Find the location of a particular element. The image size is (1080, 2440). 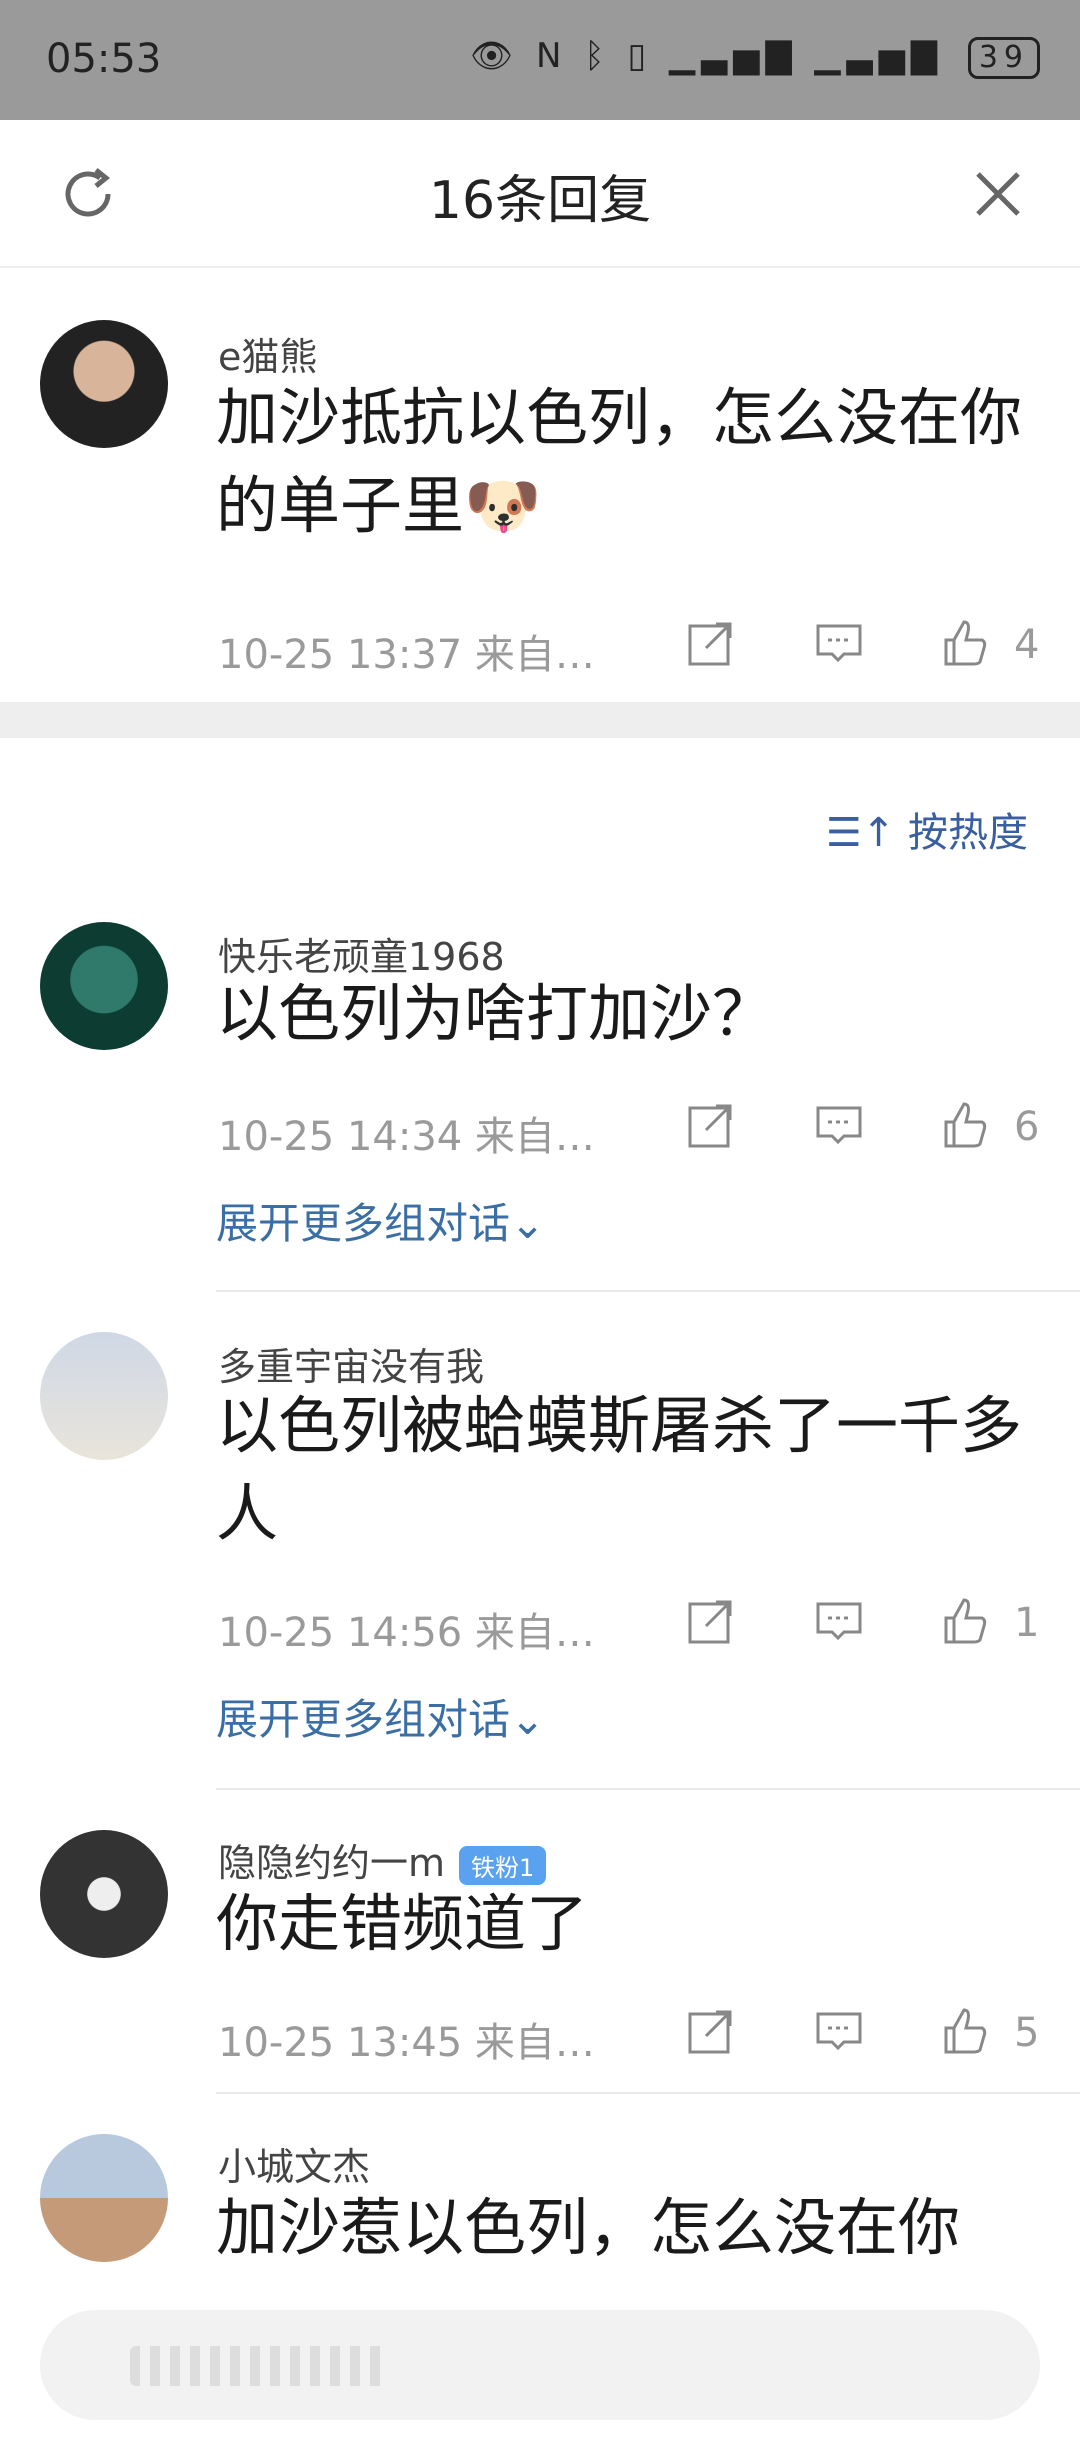

bluetooth-icon: ᛒ is located at coordinates (597, 56).